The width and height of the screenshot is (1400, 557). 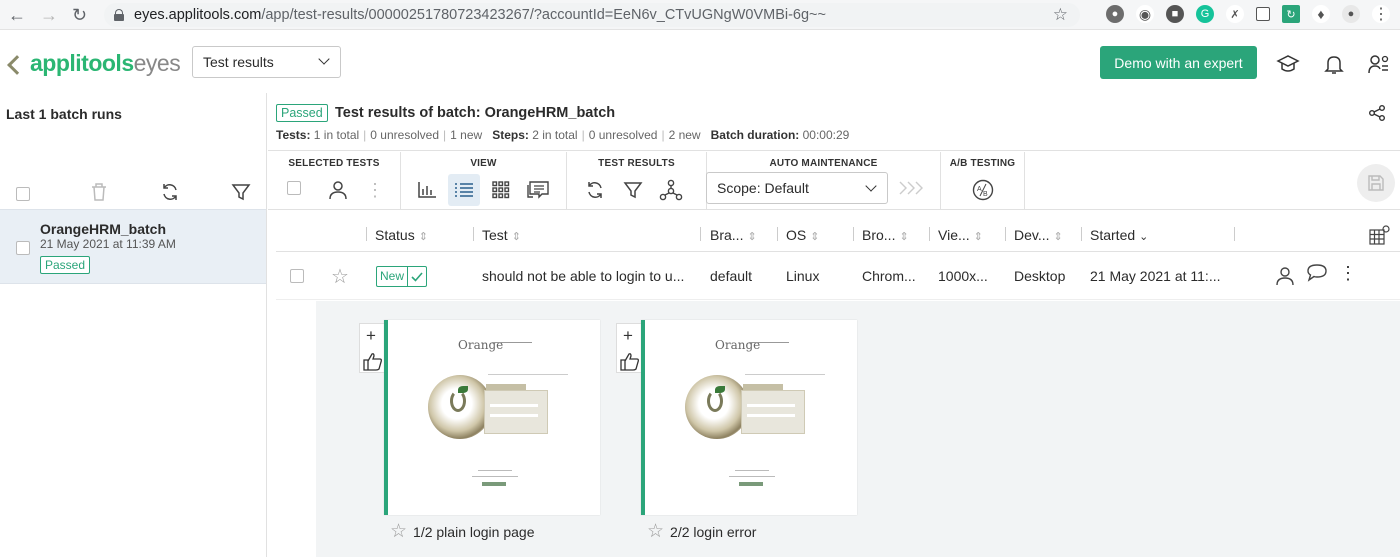 What do you see at coordinates (338, 190) in the screenshot?
I see `assign-user-button` at bounding box center [338, 190].